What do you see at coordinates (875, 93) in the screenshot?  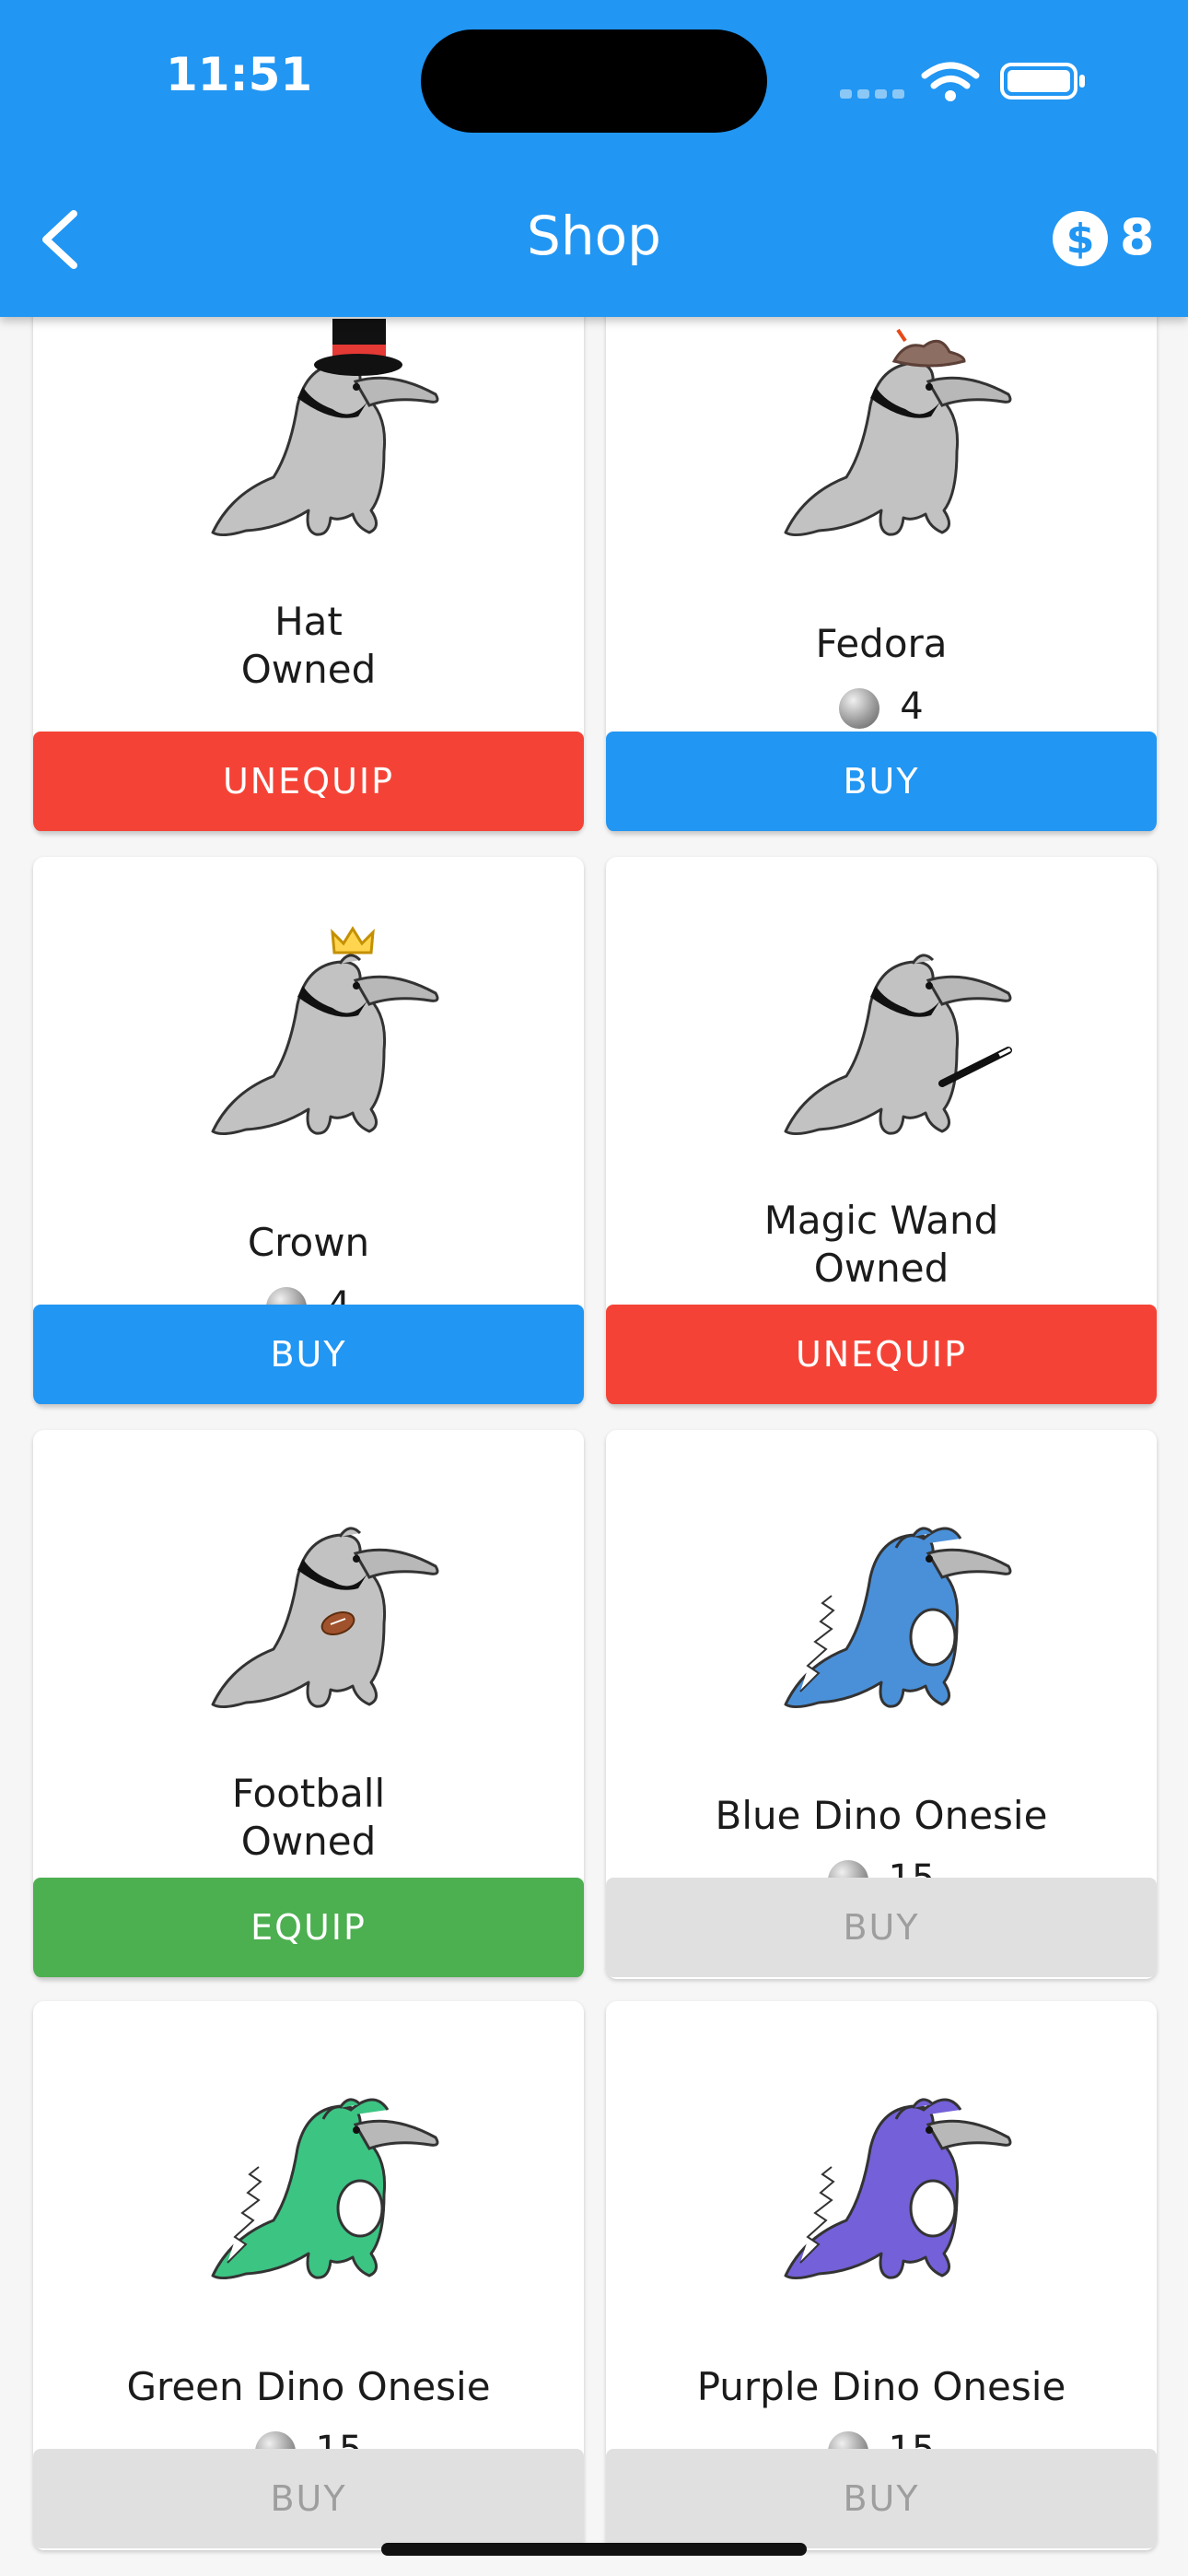 I see `cellular-signal-icon` at bounding box center [875, 93].